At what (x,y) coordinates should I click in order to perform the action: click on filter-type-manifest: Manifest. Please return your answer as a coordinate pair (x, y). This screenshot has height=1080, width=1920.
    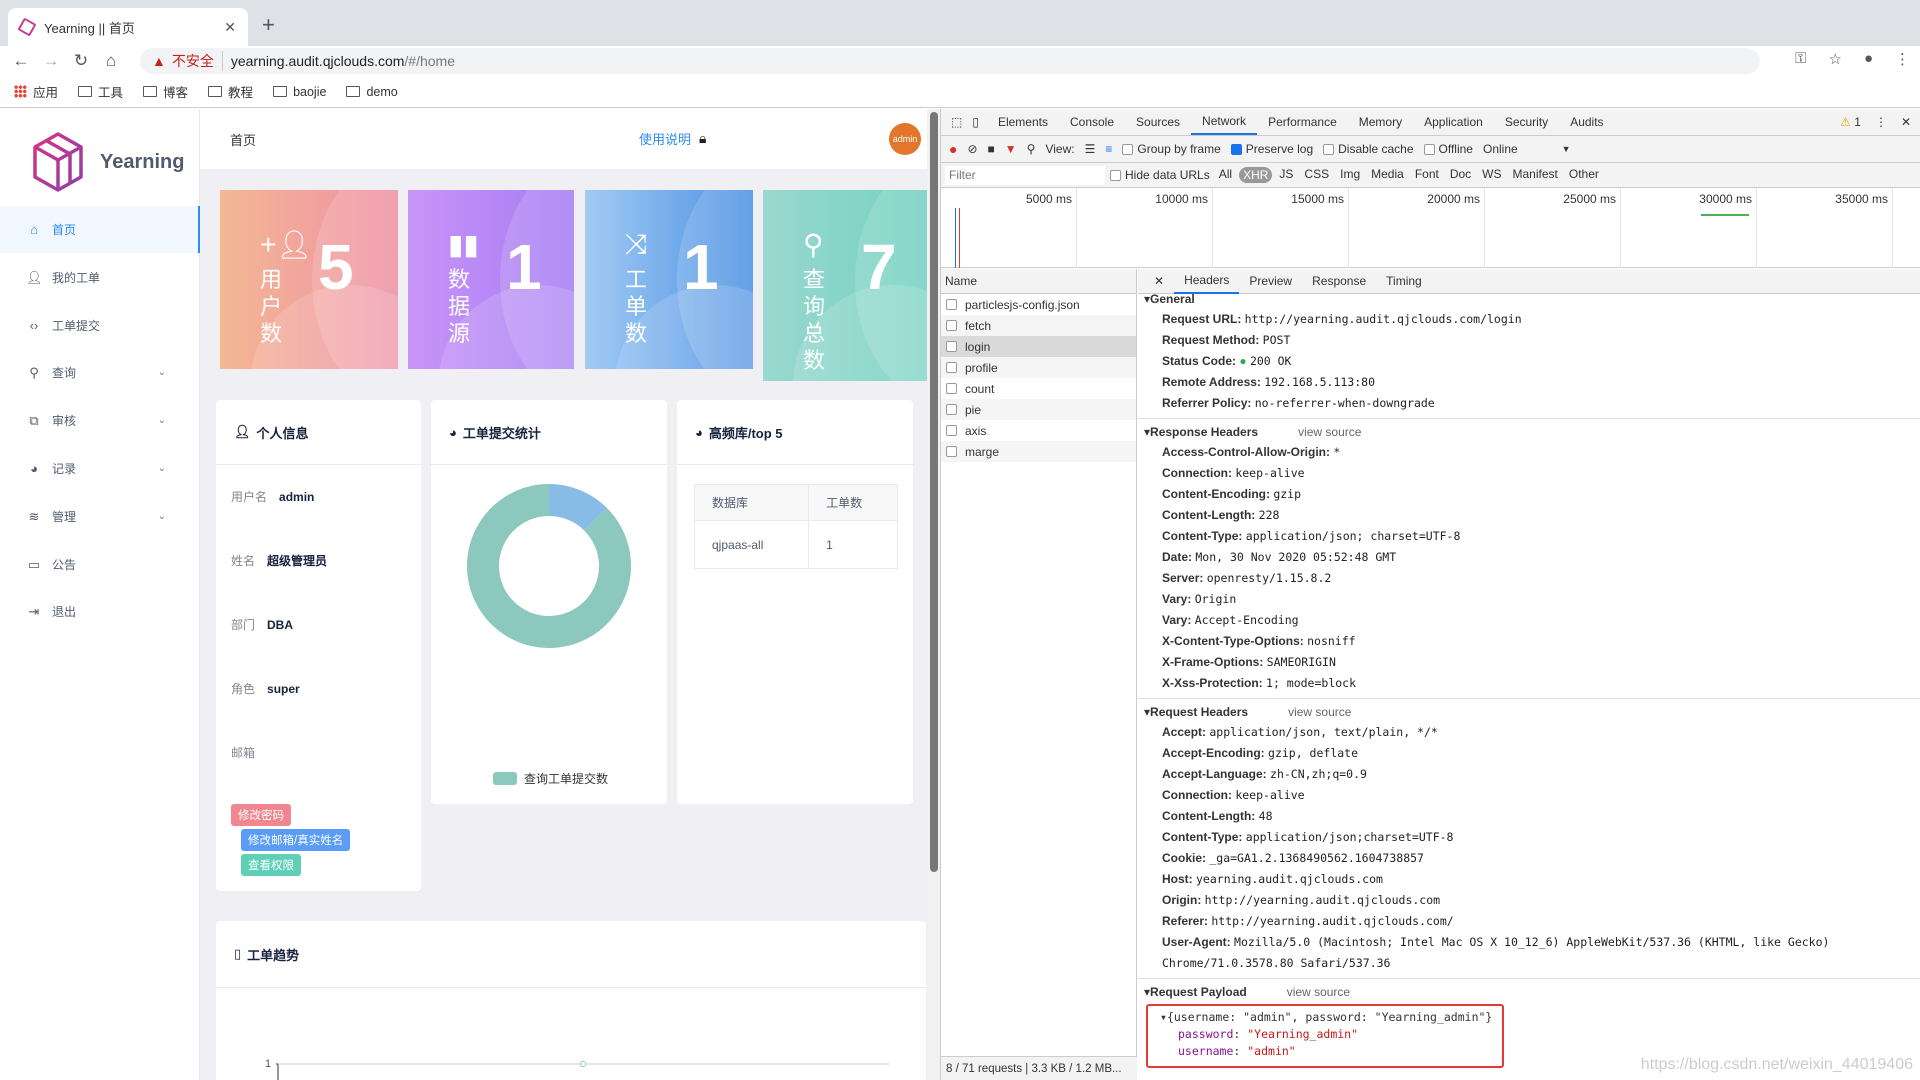
    Looking at the image, I should click on (1535, 175).